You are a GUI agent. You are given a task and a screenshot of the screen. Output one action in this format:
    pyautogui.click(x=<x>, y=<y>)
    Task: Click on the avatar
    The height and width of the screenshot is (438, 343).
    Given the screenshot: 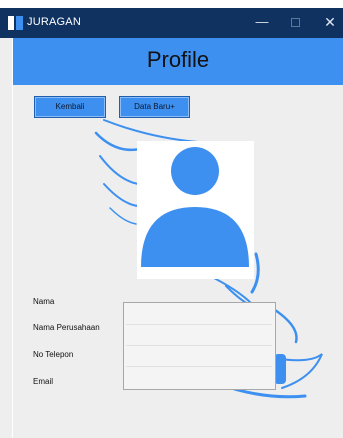 What is the action you would take?
    pyautogui.click(x=195, y=210)
    